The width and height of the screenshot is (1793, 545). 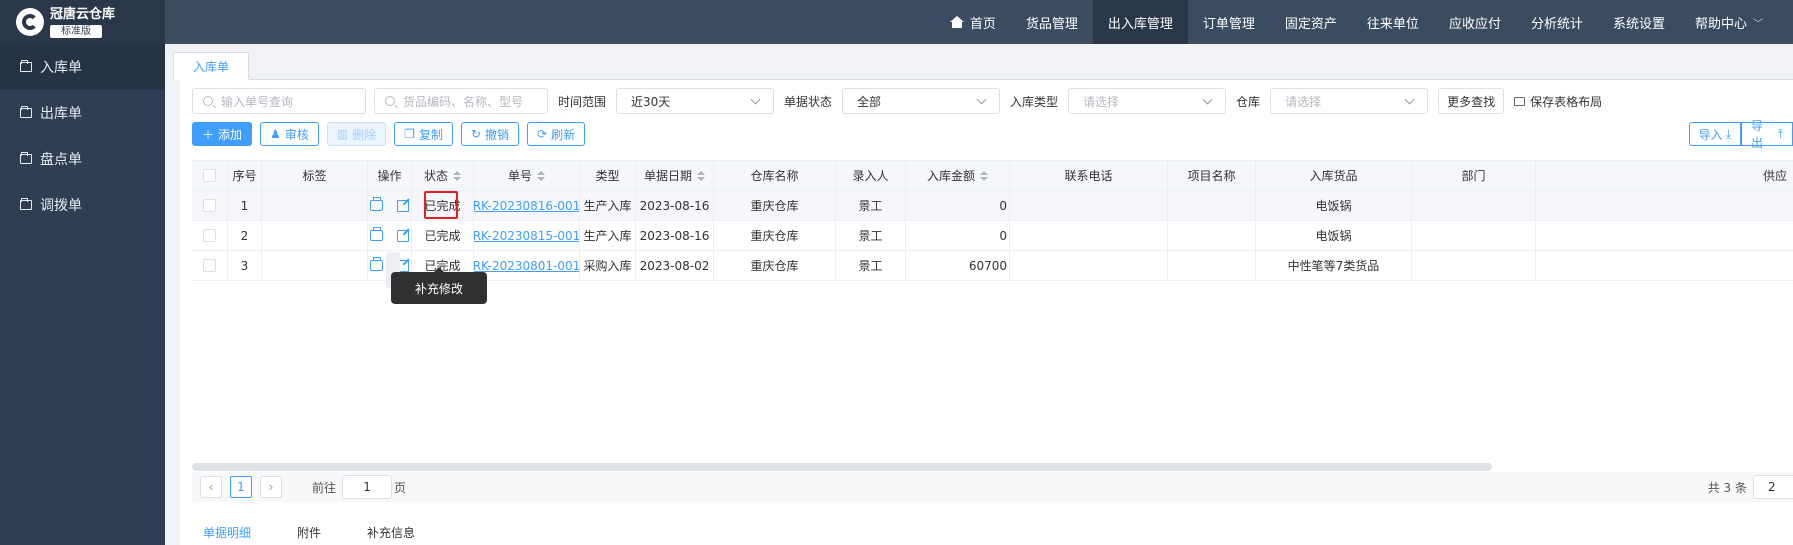 I want to click on nav-orders: 订单管理, so click(x=1229, y=22).